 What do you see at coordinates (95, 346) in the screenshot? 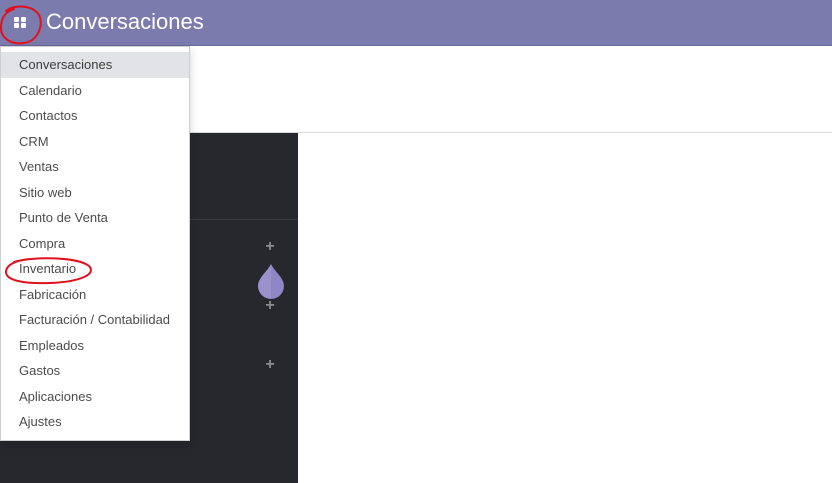
I see `menu-item-empleados: Empleados` at bounding box center [95, 346].